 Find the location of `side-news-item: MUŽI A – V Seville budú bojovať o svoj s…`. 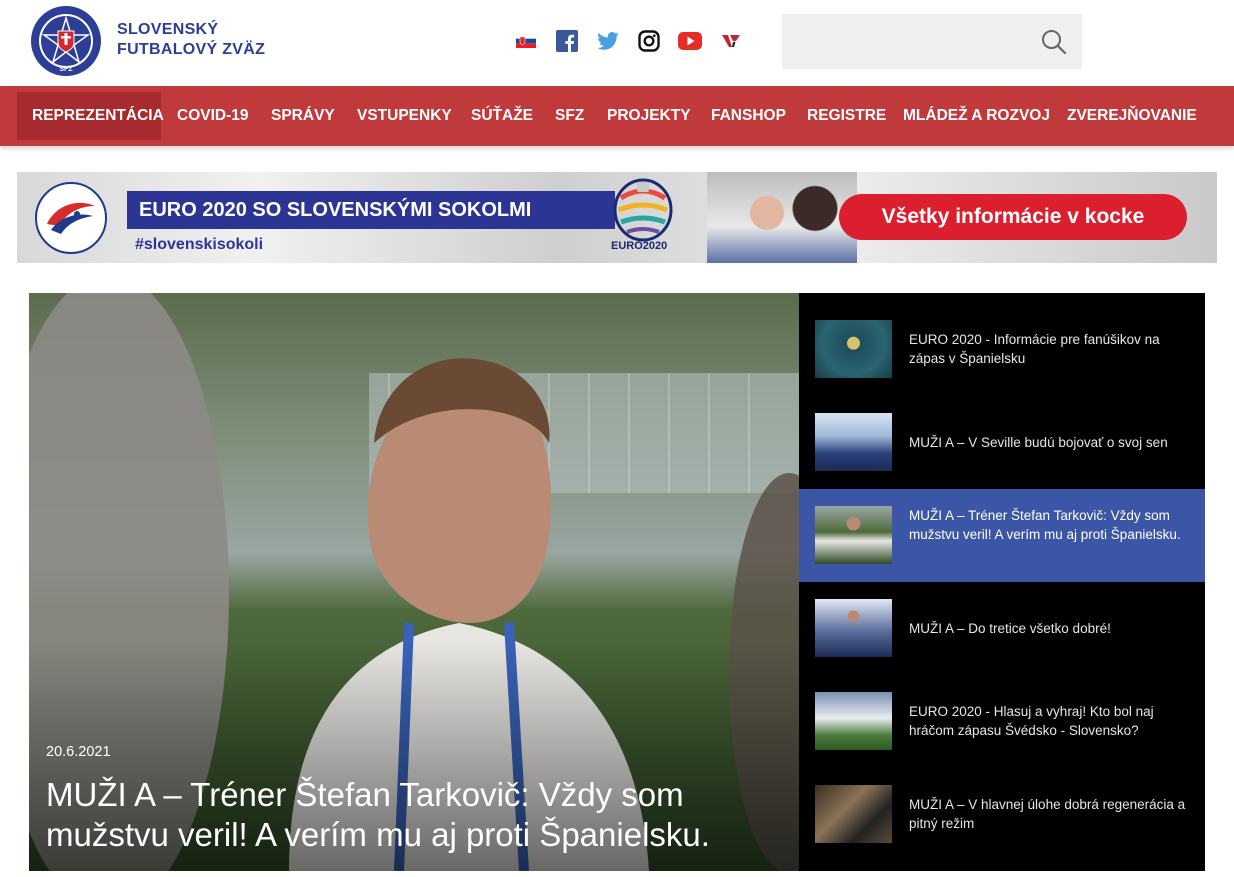

side-news-item: MUŽI A – V Seville budú bojovať o svoj s… is located at coordinates (1002, 442).